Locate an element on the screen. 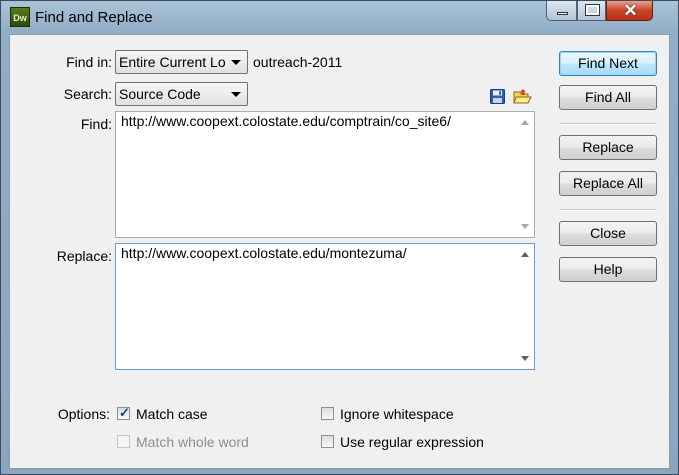 This screenshot has width=679, height=475. match-whole-word-checkbox is located at coordinates (123, 441).